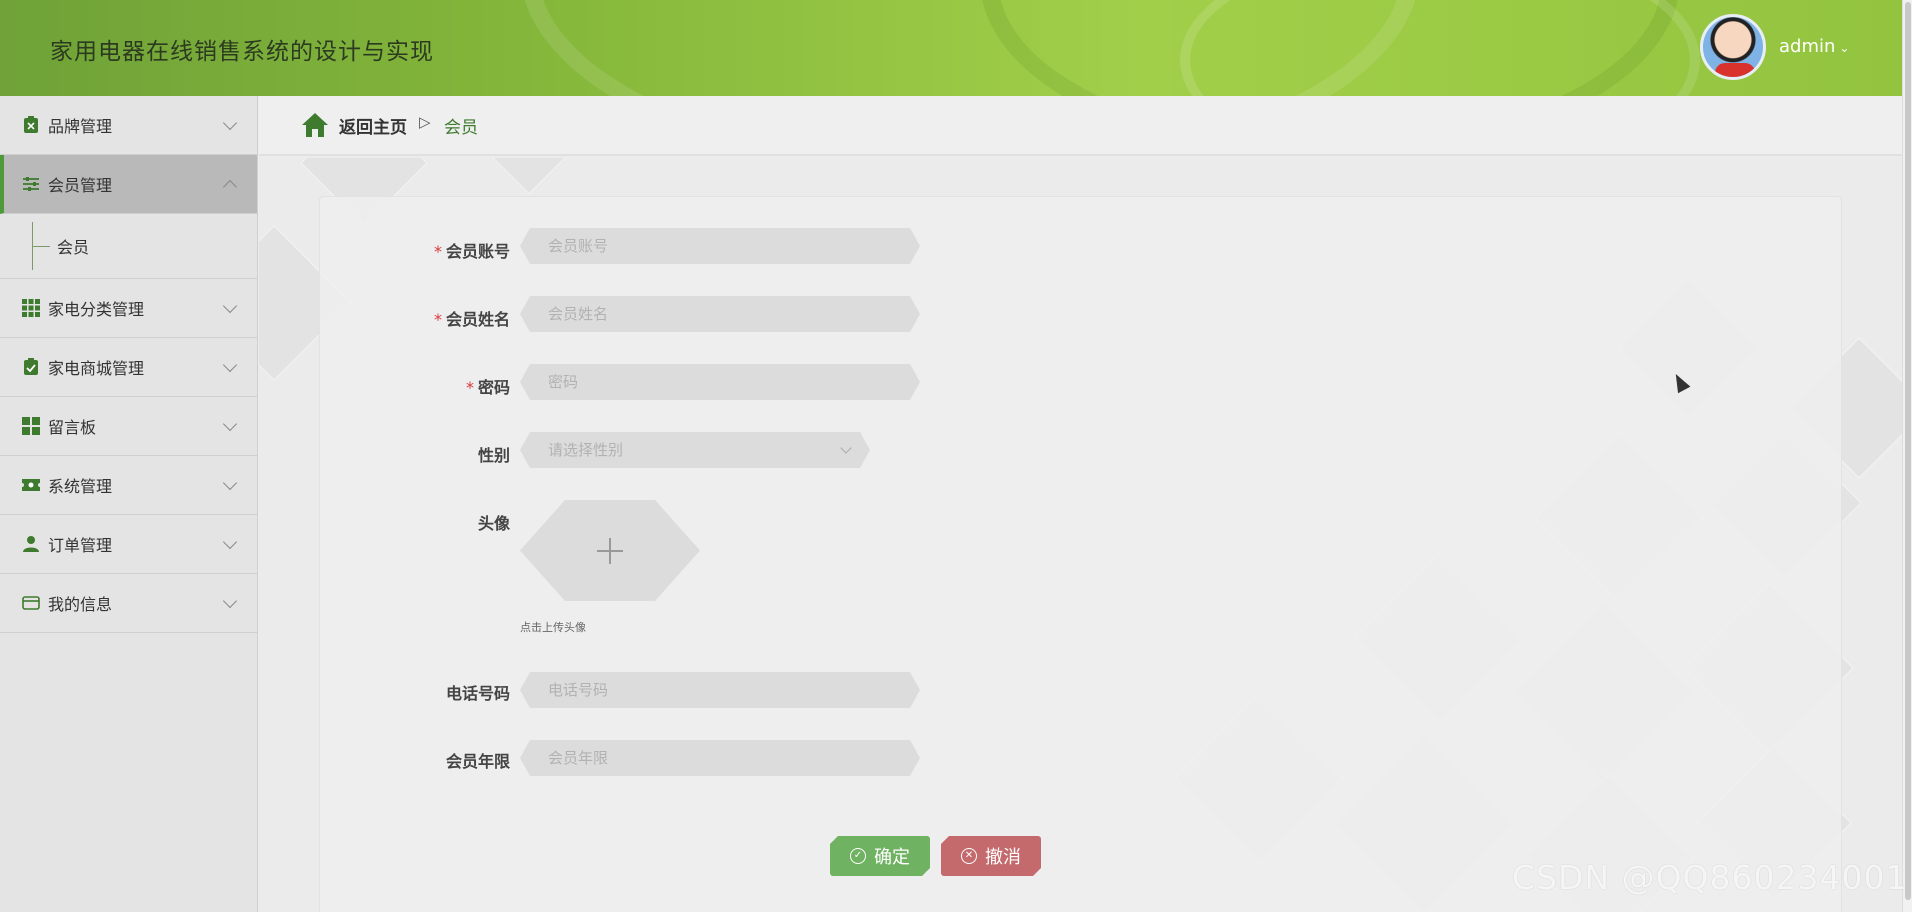 This screenshot has height=912, width=1912. Describe the element at coordinates (1440, 48) in the screenshot. I see `header-decoration` at that location.